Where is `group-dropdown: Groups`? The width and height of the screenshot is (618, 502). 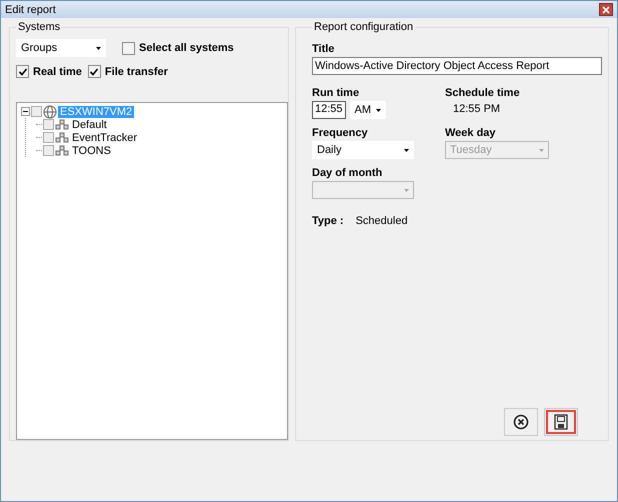 group-dropdown: Groups is located at coordinates (61, 48).